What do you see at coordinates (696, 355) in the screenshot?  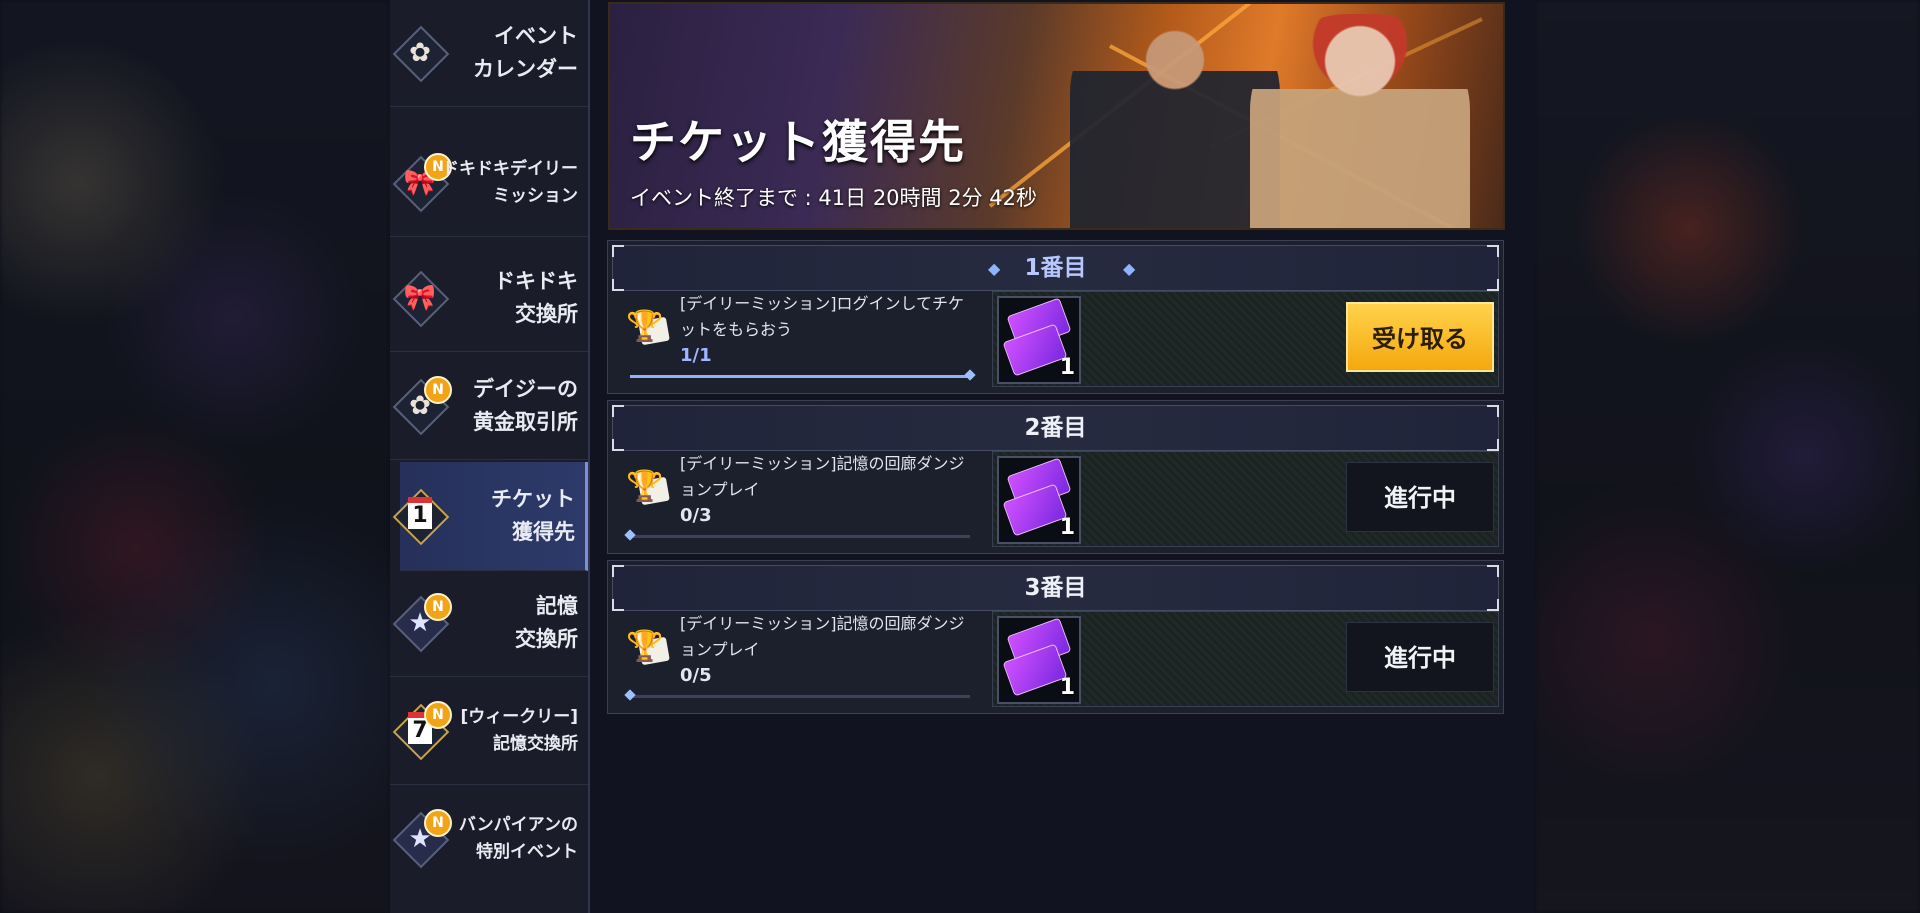 I see `mission-progress-text: 1/1` at bounding box center [696, 355].